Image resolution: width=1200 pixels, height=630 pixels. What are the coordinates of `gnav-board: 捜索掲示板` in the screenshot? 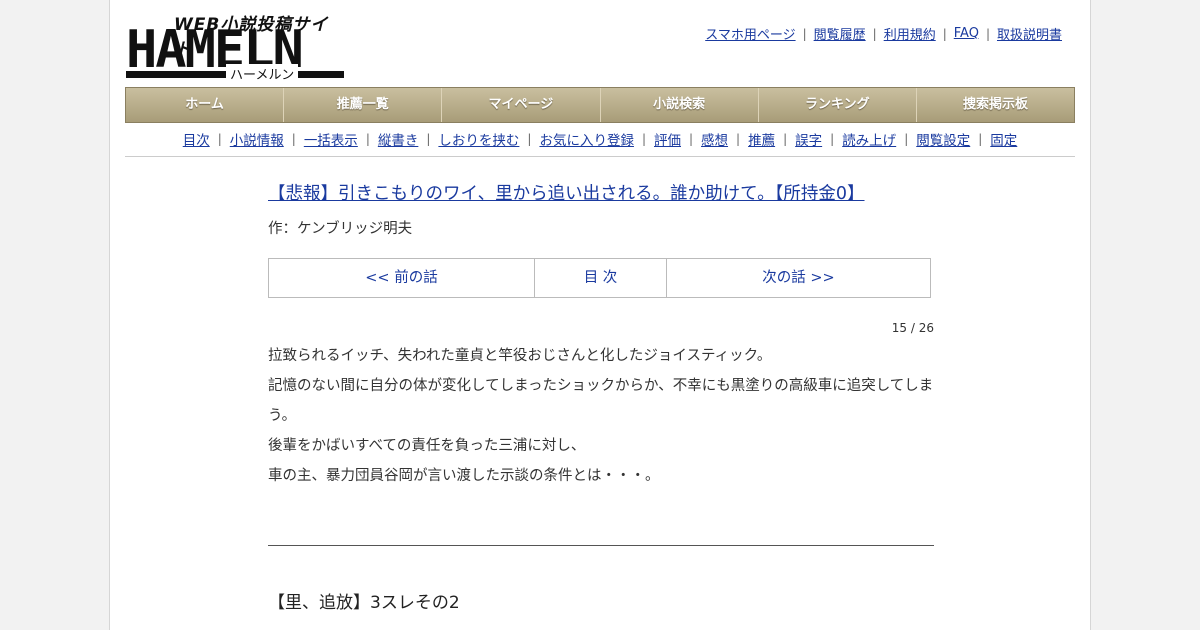 It's located at (995, 105).